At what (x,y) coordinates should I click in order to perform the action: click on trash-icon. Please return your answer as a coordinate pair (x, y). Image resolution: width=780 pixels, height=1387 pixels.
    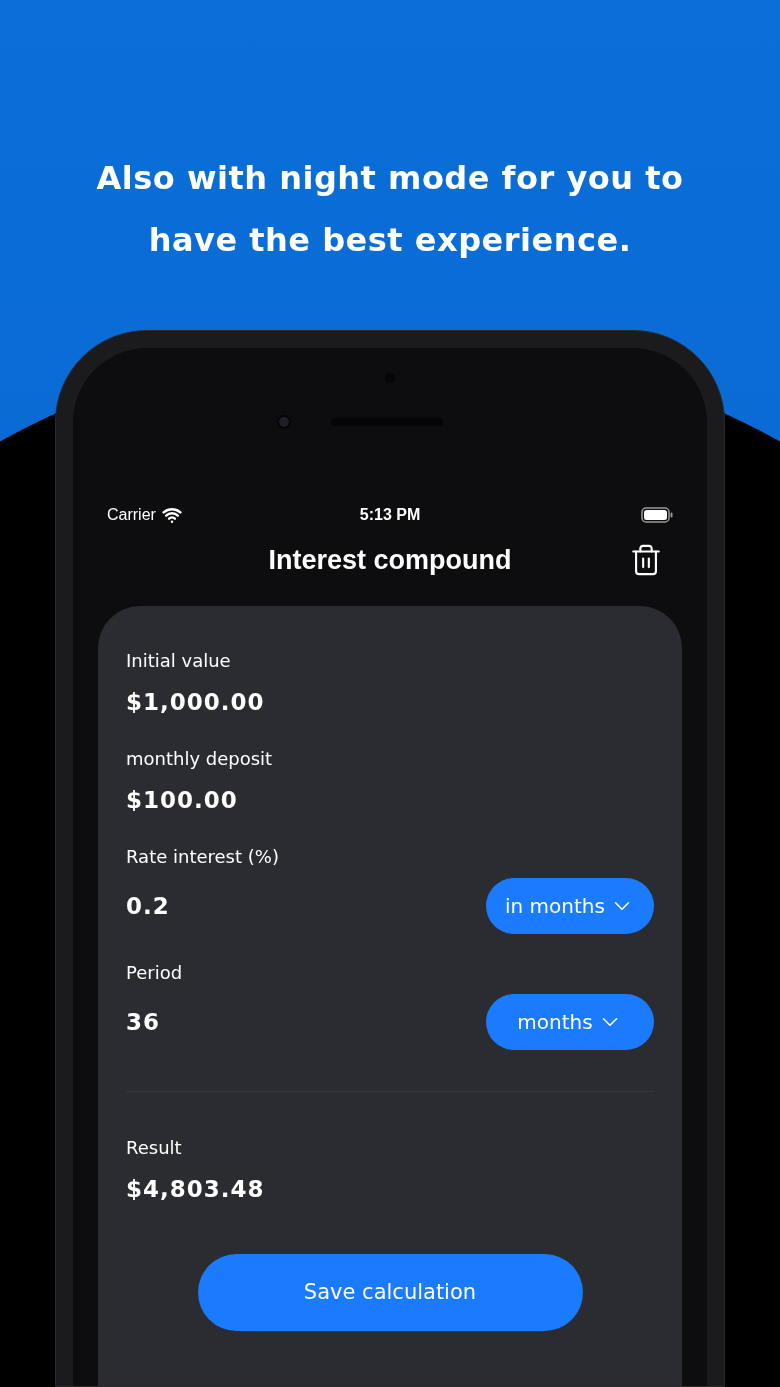
    Looking at the image, I should click on (646, 560).